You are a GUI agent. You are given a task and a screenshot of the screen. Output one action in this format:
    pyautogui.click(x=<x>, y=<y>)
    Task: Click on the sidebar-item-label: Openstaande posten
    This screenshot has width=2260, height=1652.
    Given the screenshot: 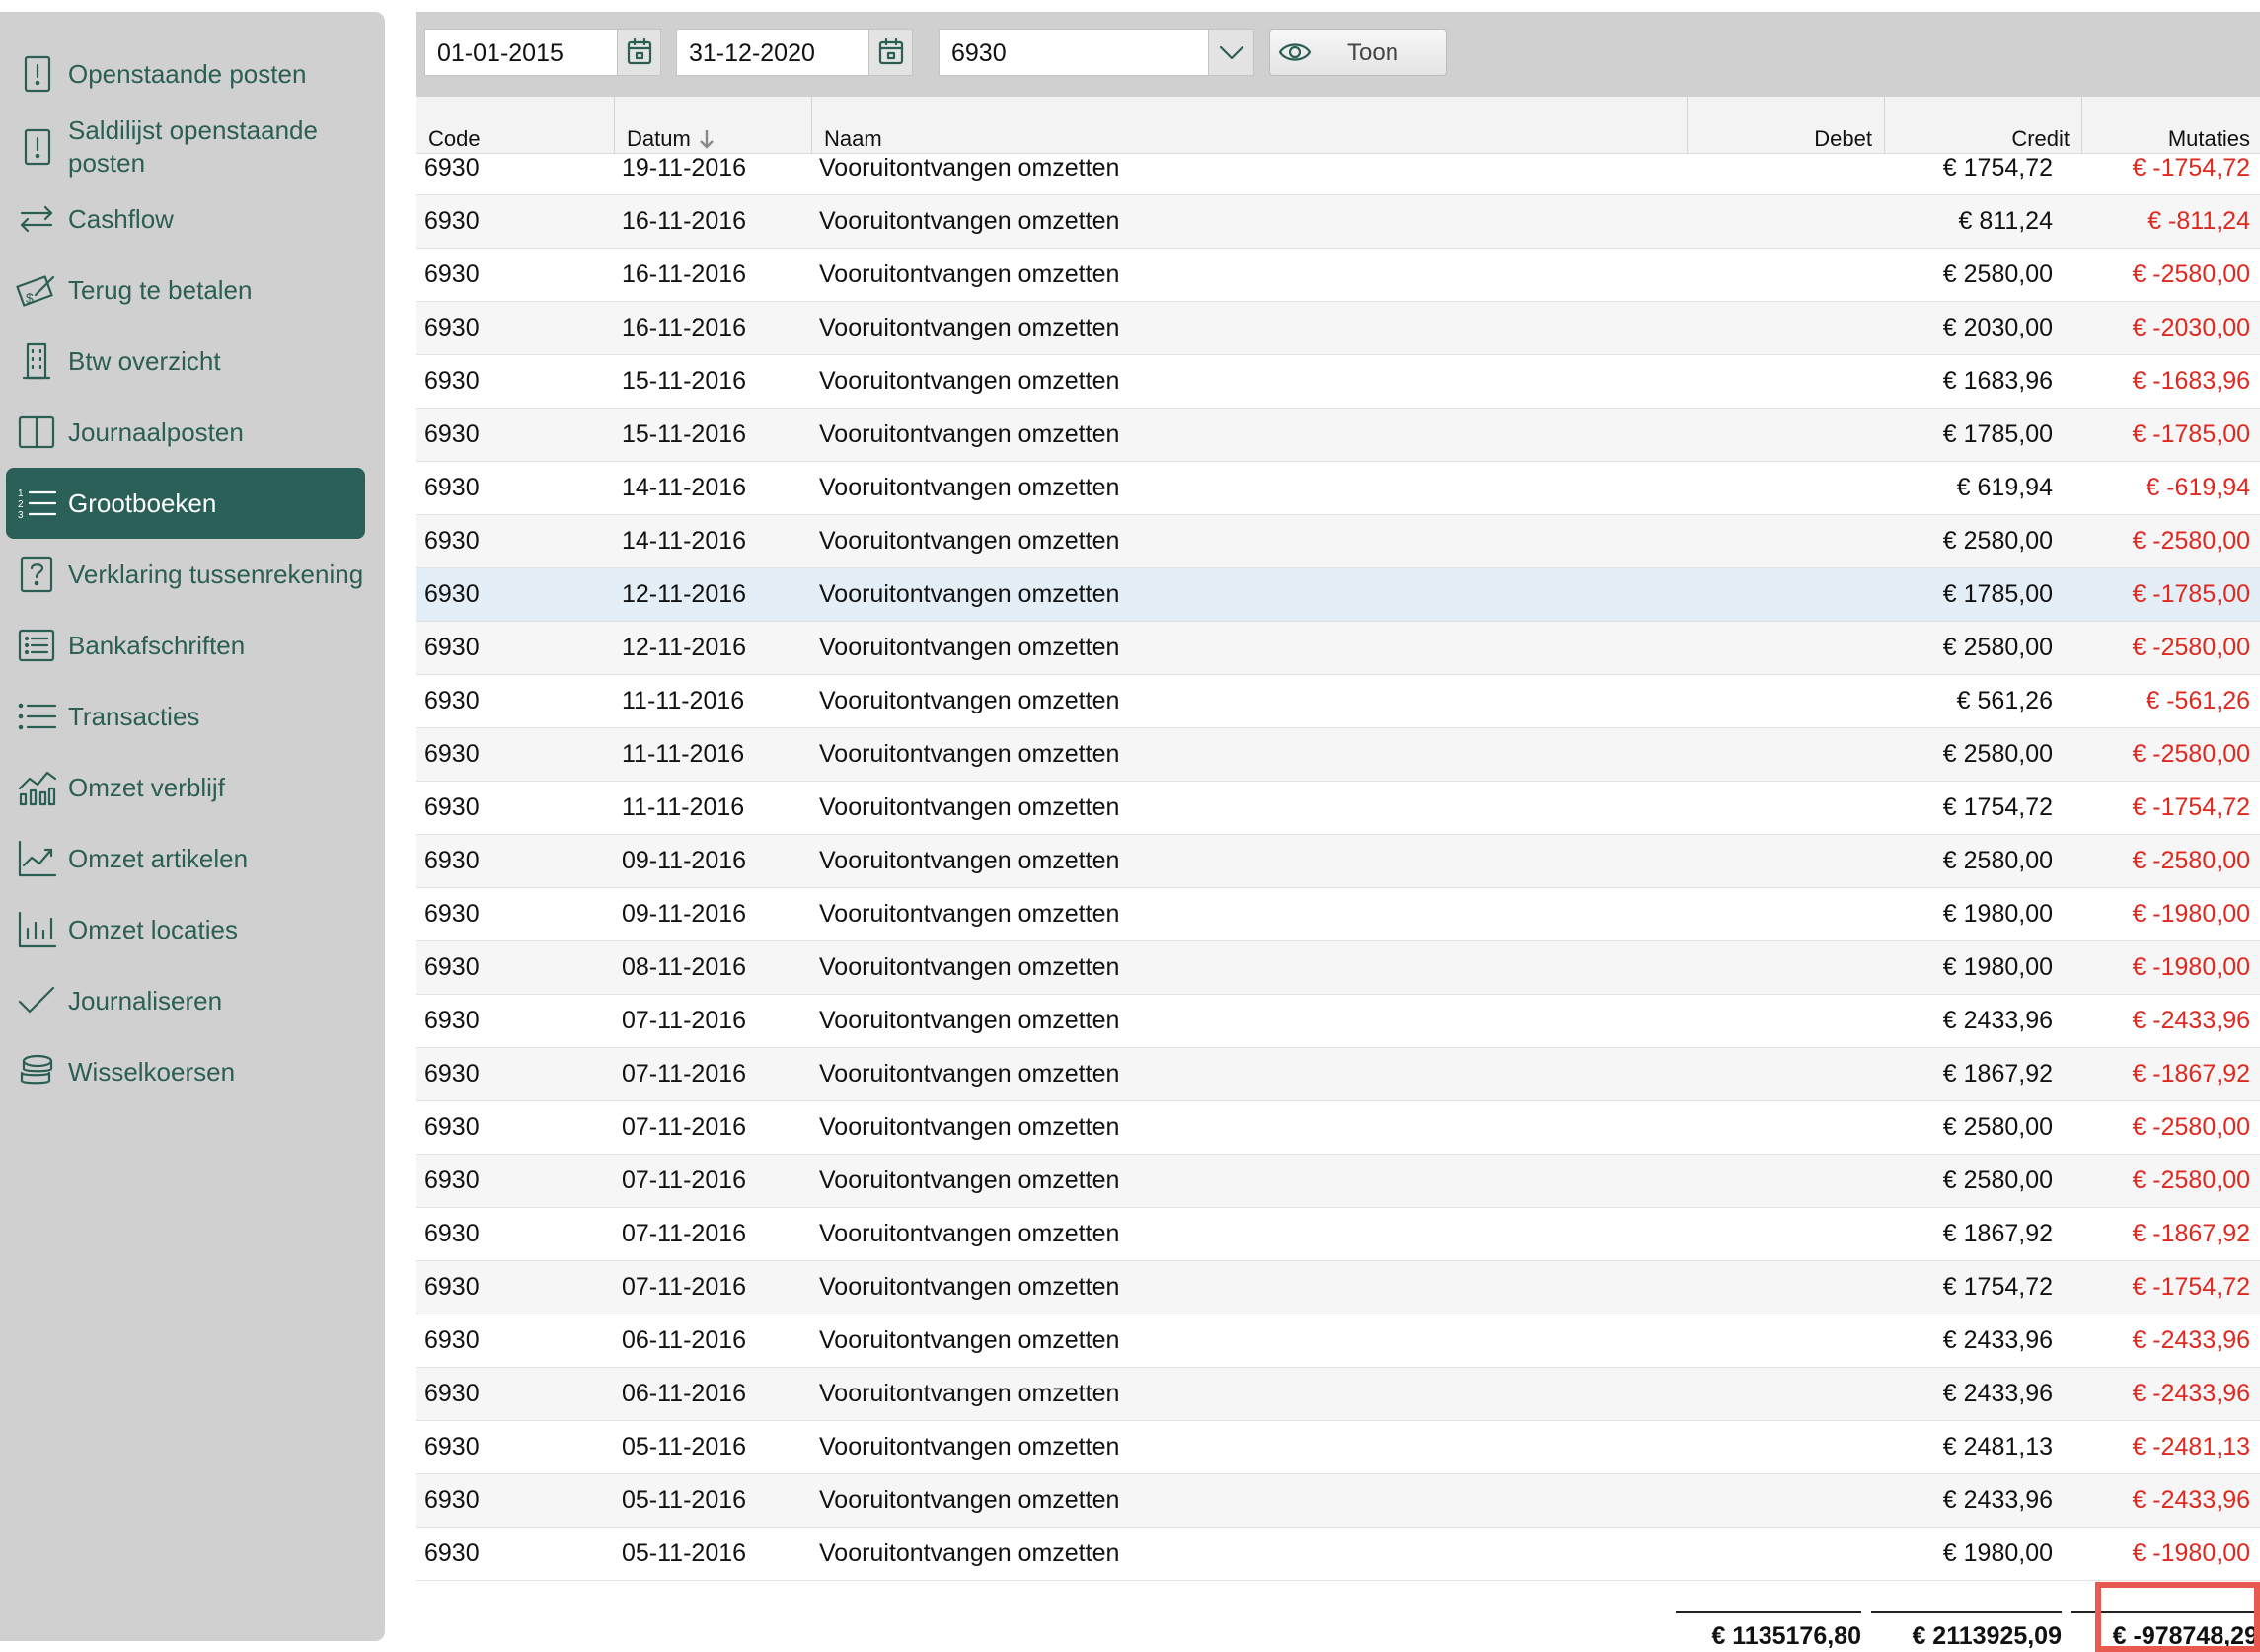 What is the action you would take?
    pyautogui.click(x=187, y=73)
    